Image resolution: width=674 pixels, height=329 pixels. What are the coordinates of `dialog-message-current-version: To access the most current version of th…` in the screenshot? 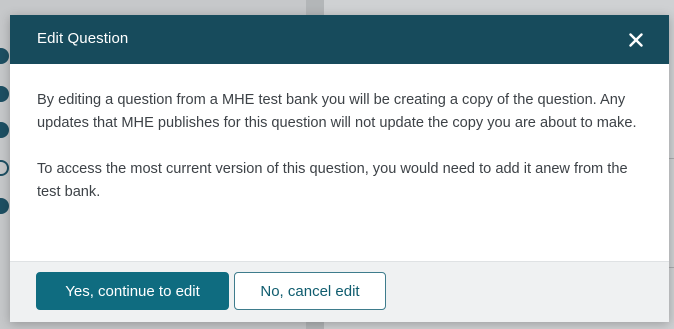 It's located at (332, 180).